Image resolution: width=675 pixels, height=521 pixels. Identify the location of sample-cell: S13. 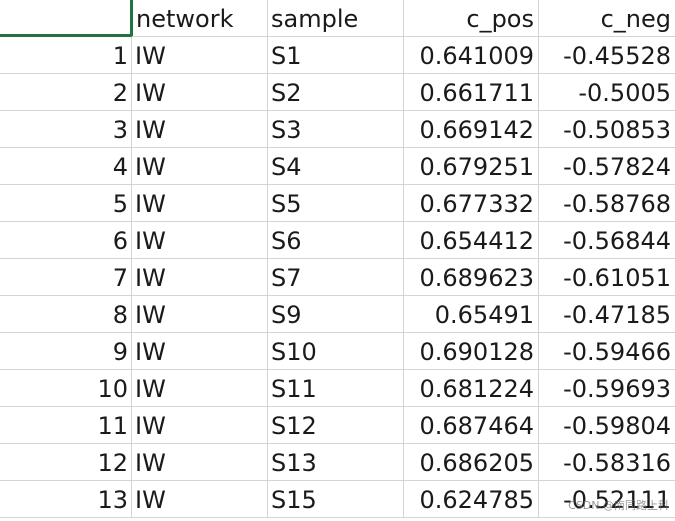
(336, 462).